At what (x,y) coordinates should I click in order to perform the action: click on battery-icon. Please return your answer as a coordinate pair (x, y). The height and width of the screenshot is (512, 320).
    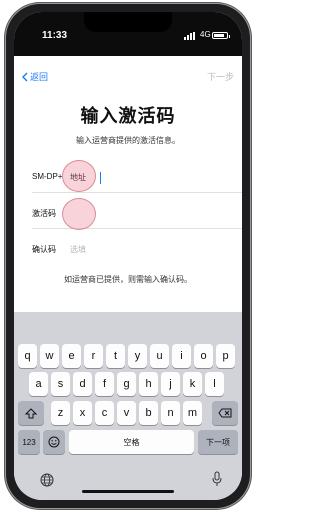
    Looking at the image, I should click on (221, 35).